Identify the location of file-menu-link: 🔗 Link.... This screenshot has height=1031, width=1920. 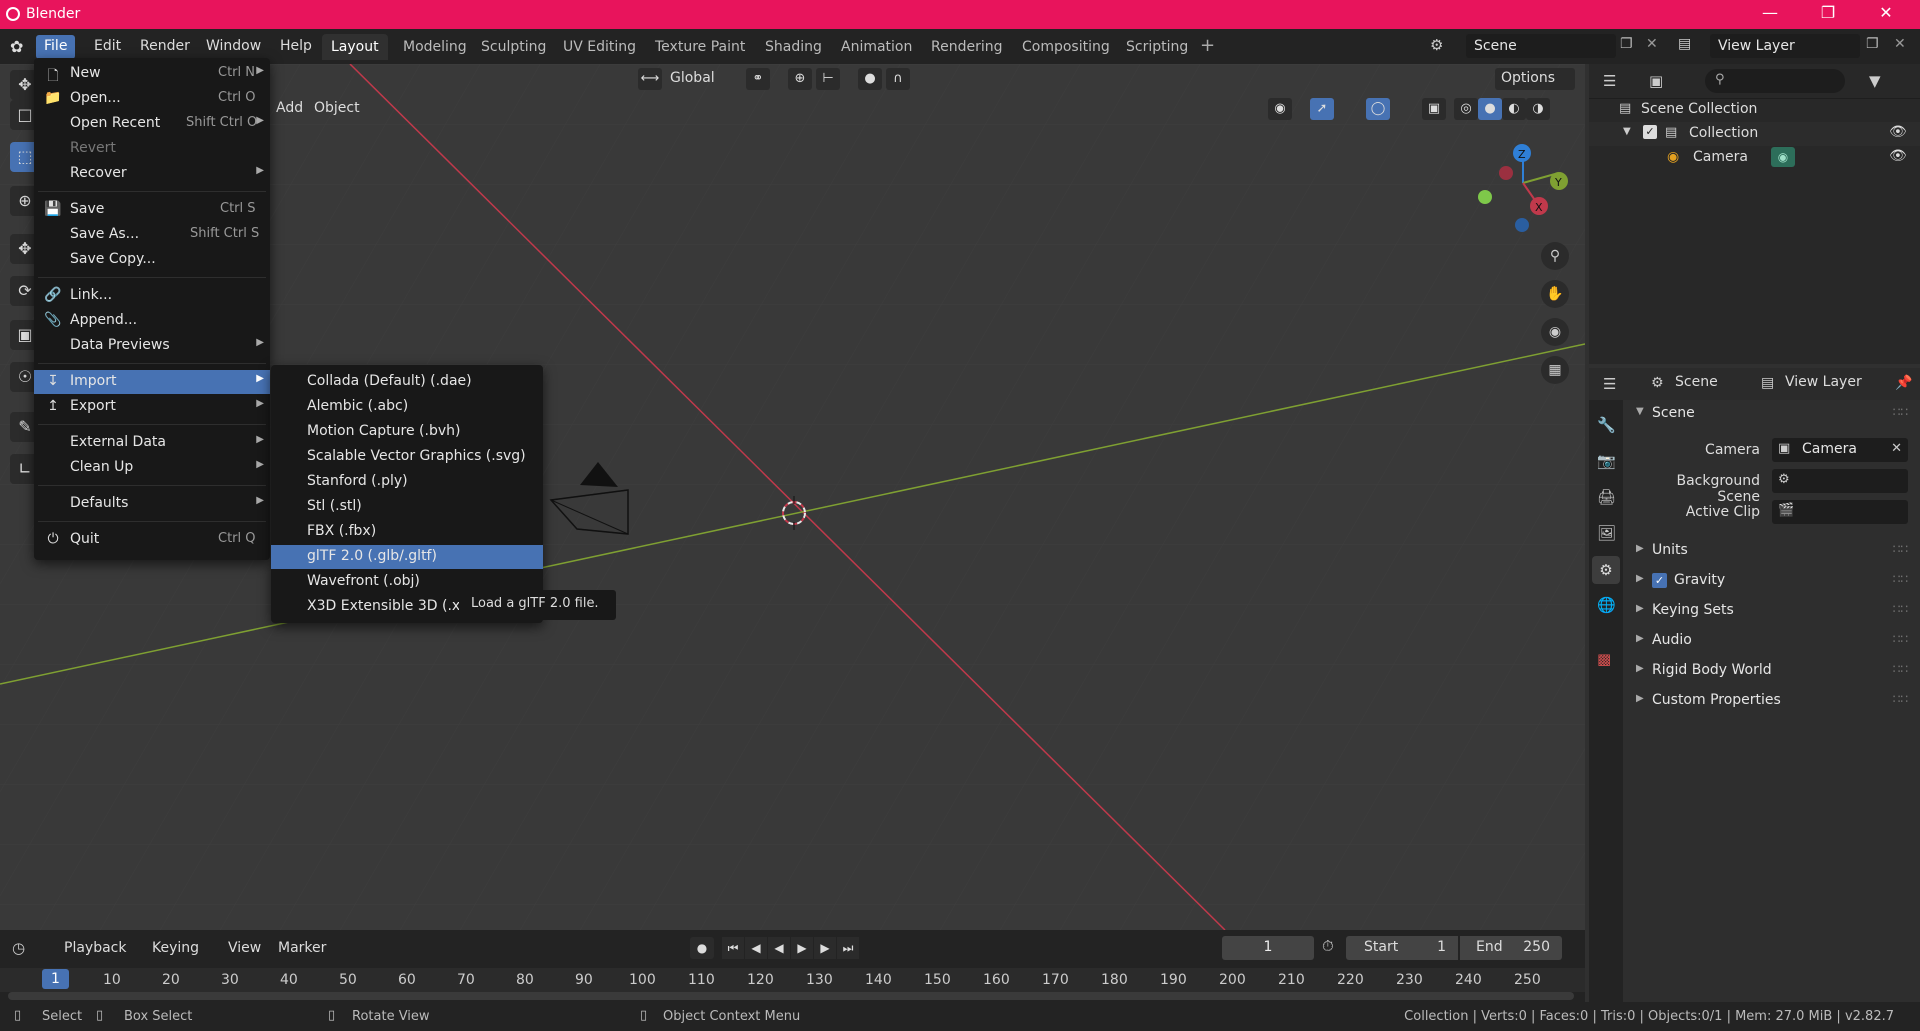
(152, 296).